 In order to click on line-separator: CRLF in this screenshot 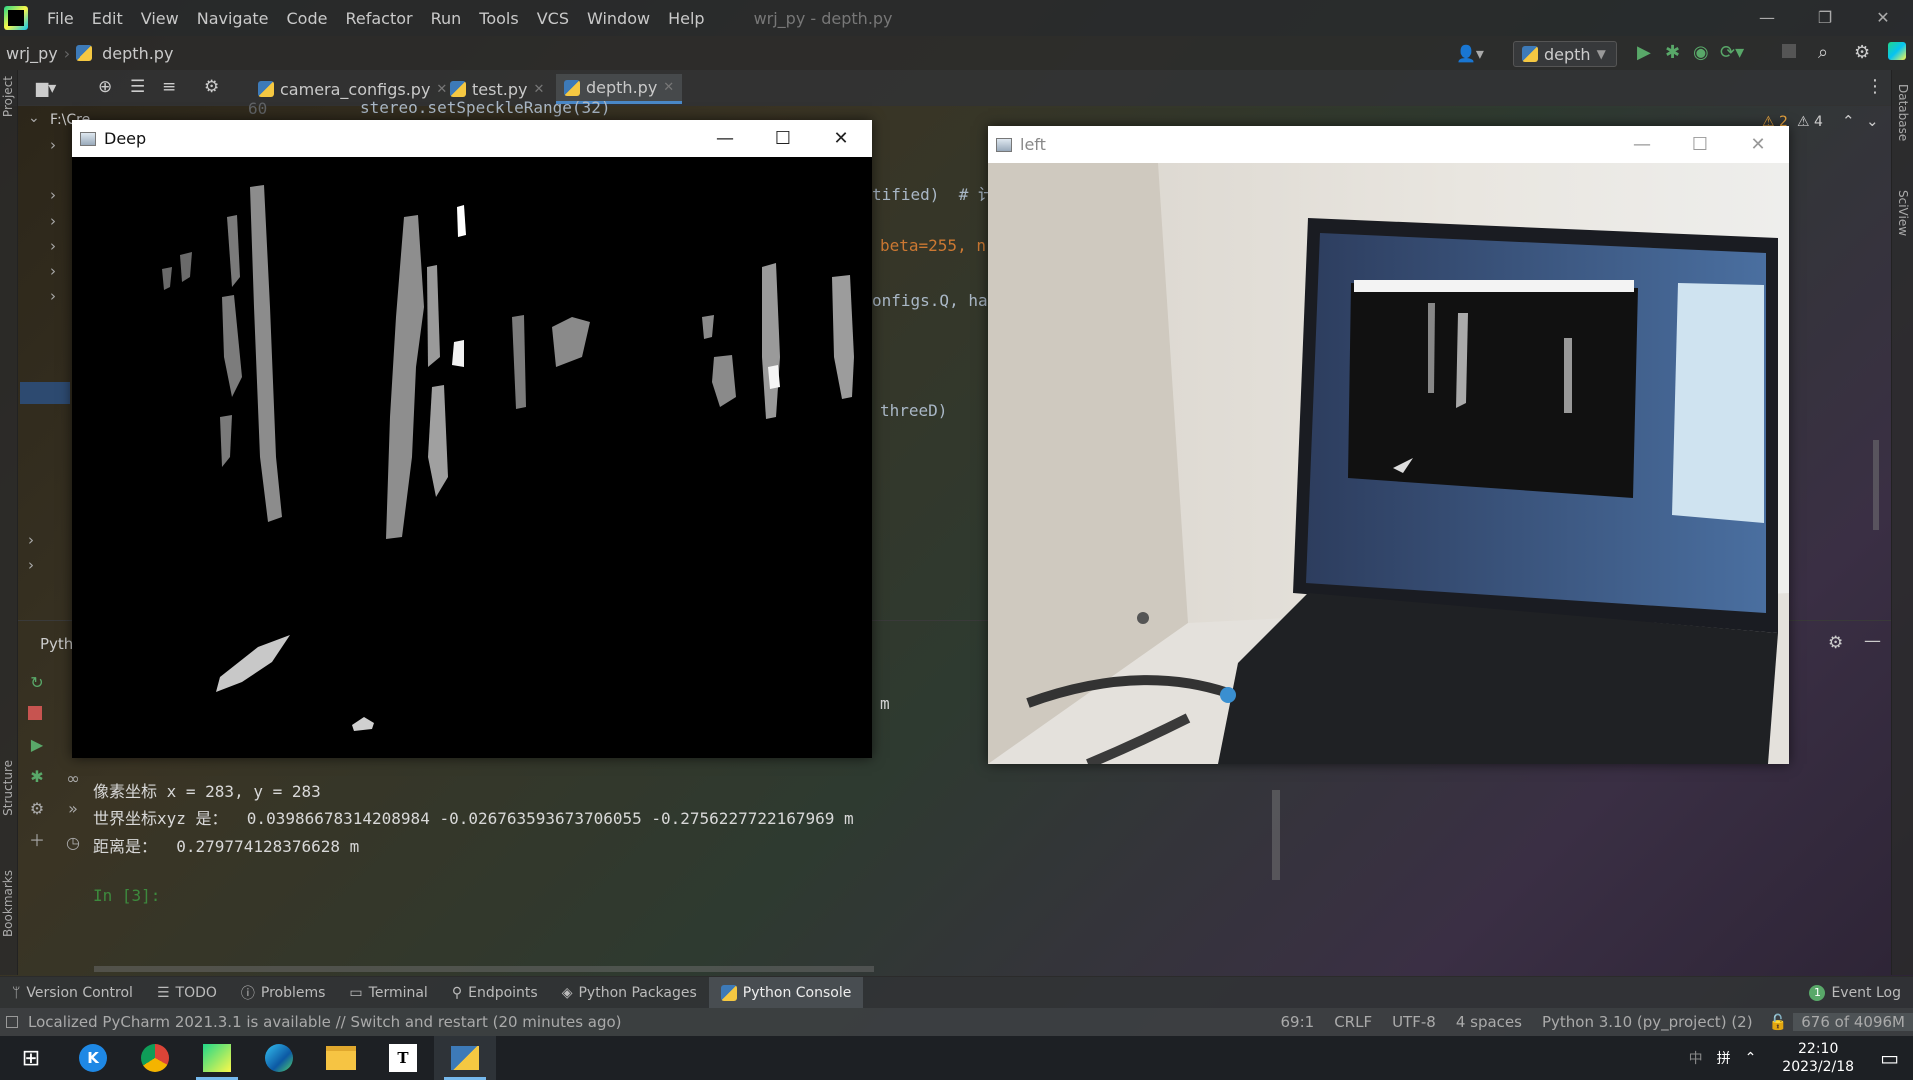, I will do `click(1353, 1022)`.